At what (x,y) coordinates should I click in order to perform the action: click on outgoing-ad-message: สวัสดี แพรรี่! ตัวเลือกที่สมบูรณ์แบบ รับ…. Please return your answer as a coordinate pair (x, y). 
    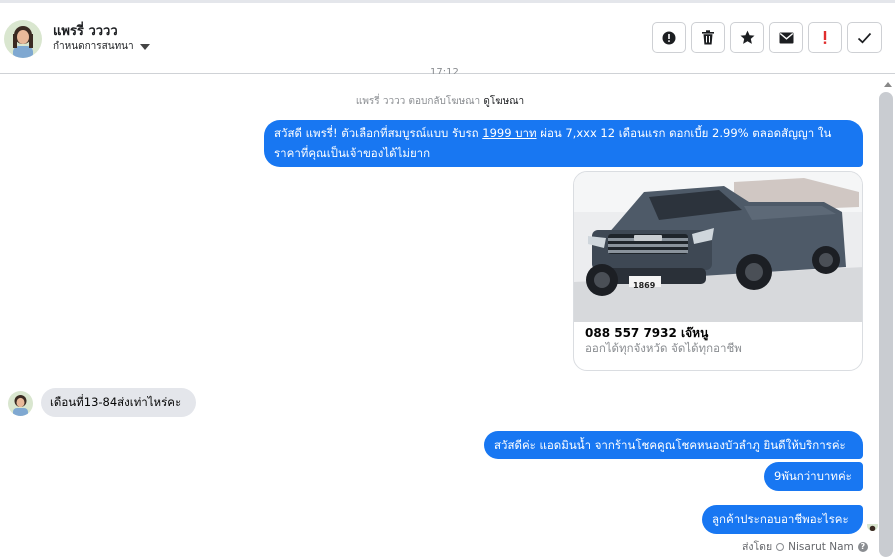
    Looking at the image, I should click on (563, 143).